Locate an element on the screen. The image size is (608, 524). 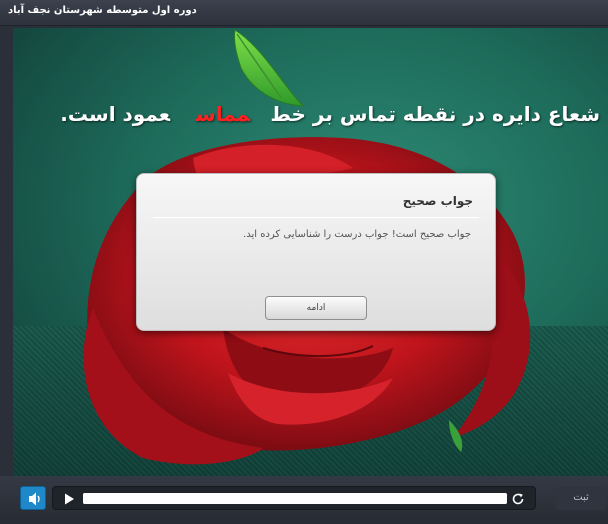
volume-button is located at coordinates (33, 498).